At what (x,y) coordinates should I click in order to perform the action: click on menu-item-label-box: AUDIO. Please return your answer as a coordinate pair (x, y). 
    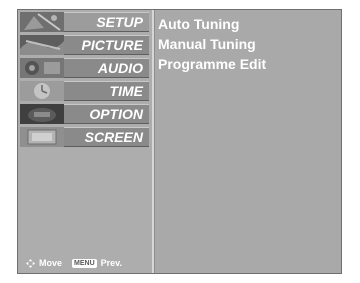
    Looking at the image, I should click on (106, 68).